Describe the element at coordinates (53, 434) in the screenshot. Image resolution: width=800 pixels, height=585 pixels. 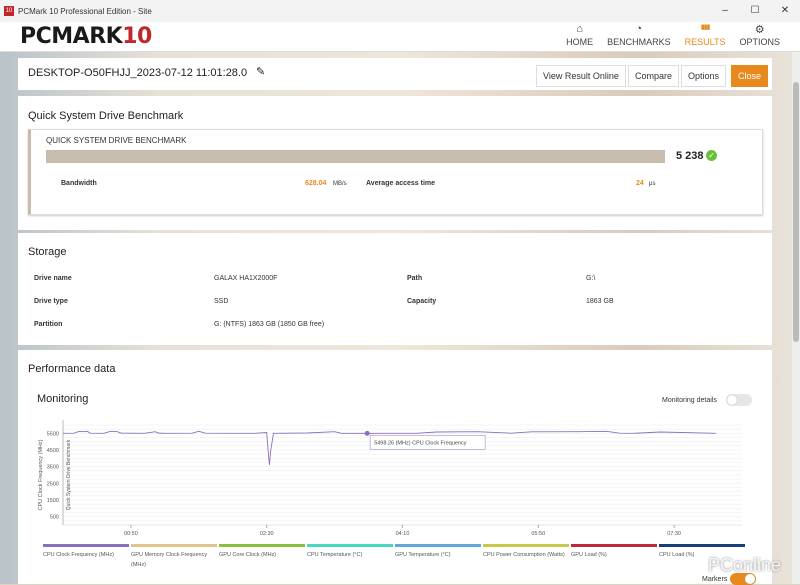
I see `y-tick-label: 5500` at that location.